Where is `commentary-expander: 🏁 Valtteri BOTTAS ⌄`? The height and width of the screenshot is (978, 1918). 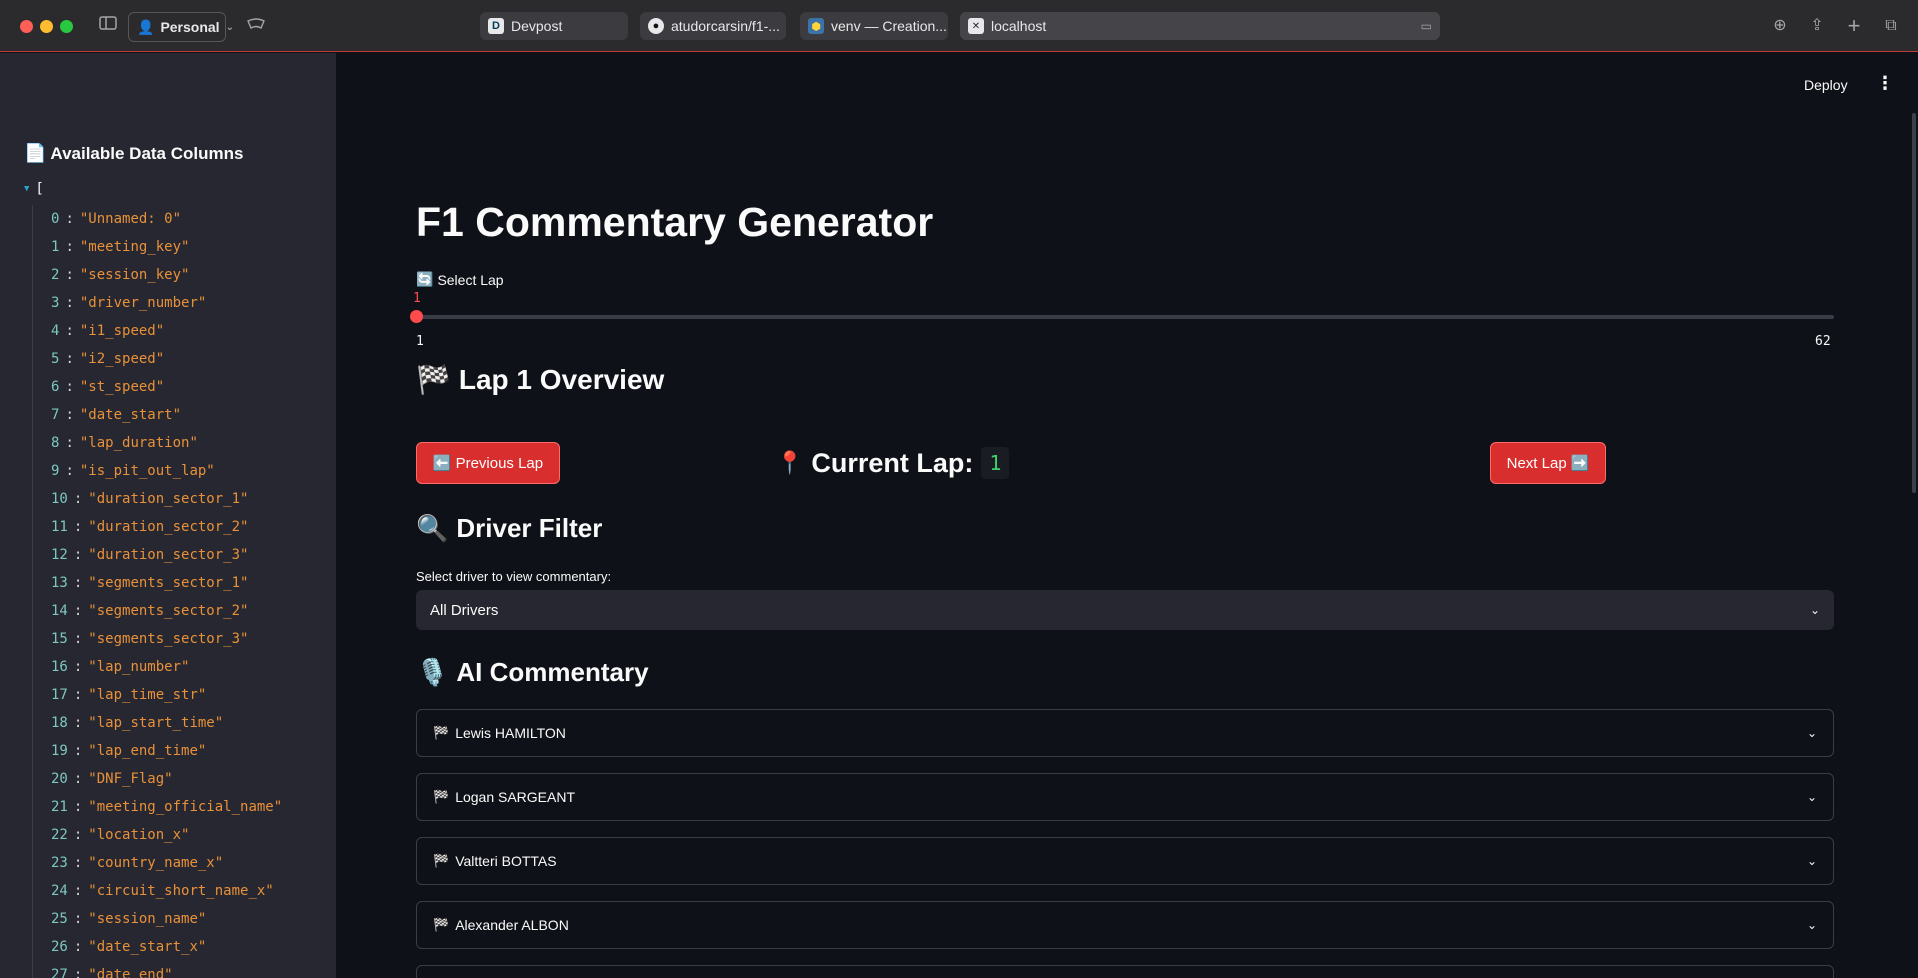
commentary-expander: 🏁 Valtteri BOTTAS ⌄ is located at coordinates (1125, 861).